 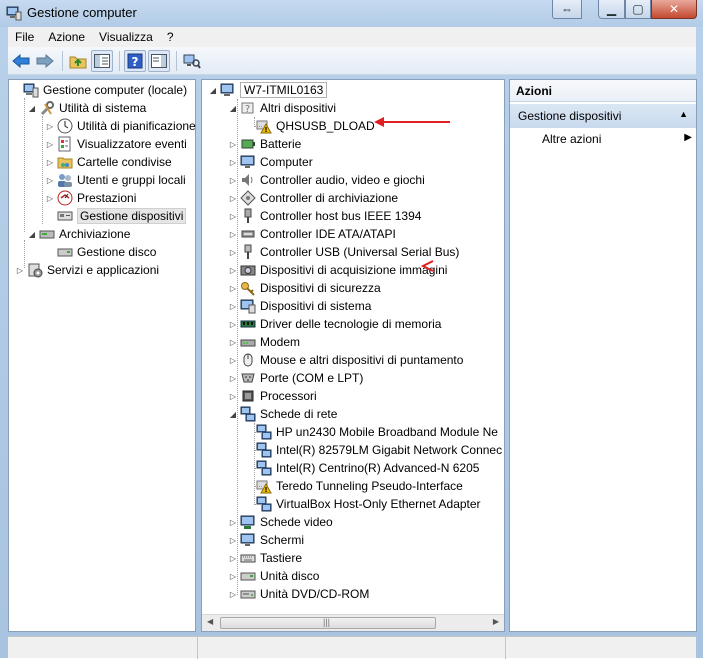 I want to click on device-root: ◢ W7-ITMIL0163, so click(x=268, y=90).